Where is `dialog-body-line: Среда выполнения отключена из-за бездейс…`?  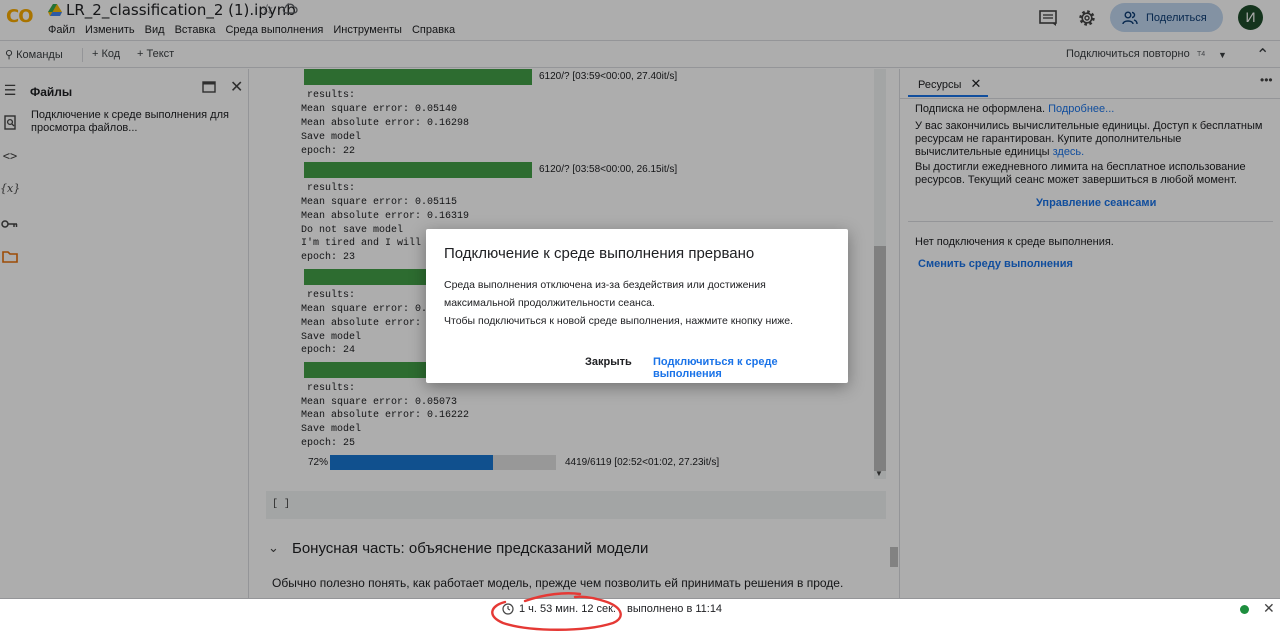 dialog-body-line: Среда выполнения отключена из-за бездейс… is located at coordinates (605, 285).